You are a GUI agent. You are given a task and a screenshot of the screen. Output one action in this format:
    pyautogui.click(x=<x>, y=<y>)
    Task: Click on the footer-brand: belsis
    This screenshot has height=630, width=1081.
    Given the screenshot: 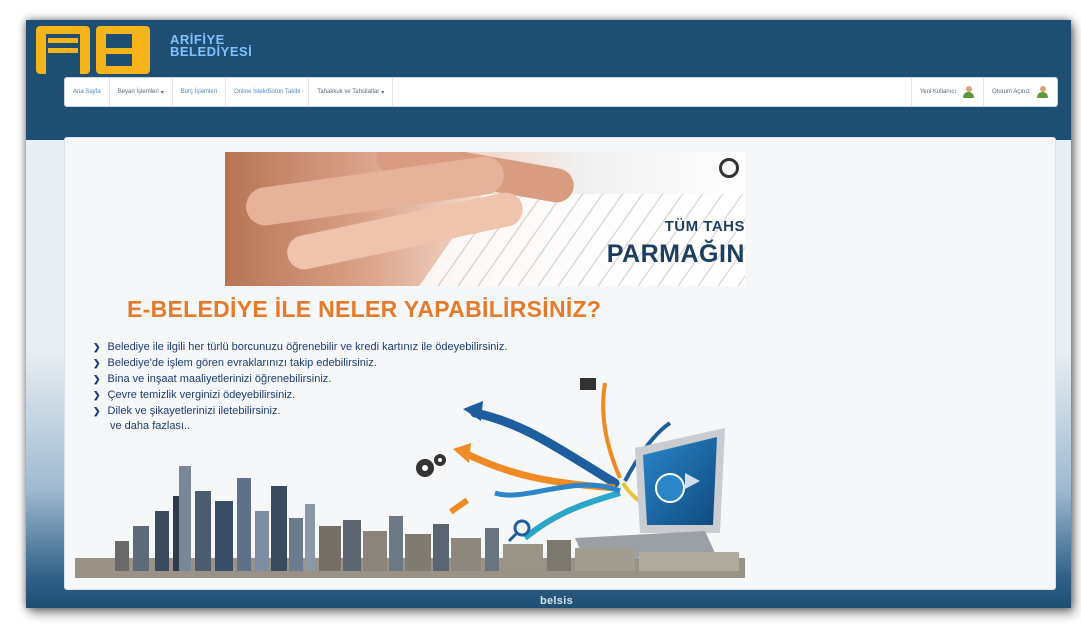 What is the action you would take?
    pyautogui.click(x=556, y=601)
    